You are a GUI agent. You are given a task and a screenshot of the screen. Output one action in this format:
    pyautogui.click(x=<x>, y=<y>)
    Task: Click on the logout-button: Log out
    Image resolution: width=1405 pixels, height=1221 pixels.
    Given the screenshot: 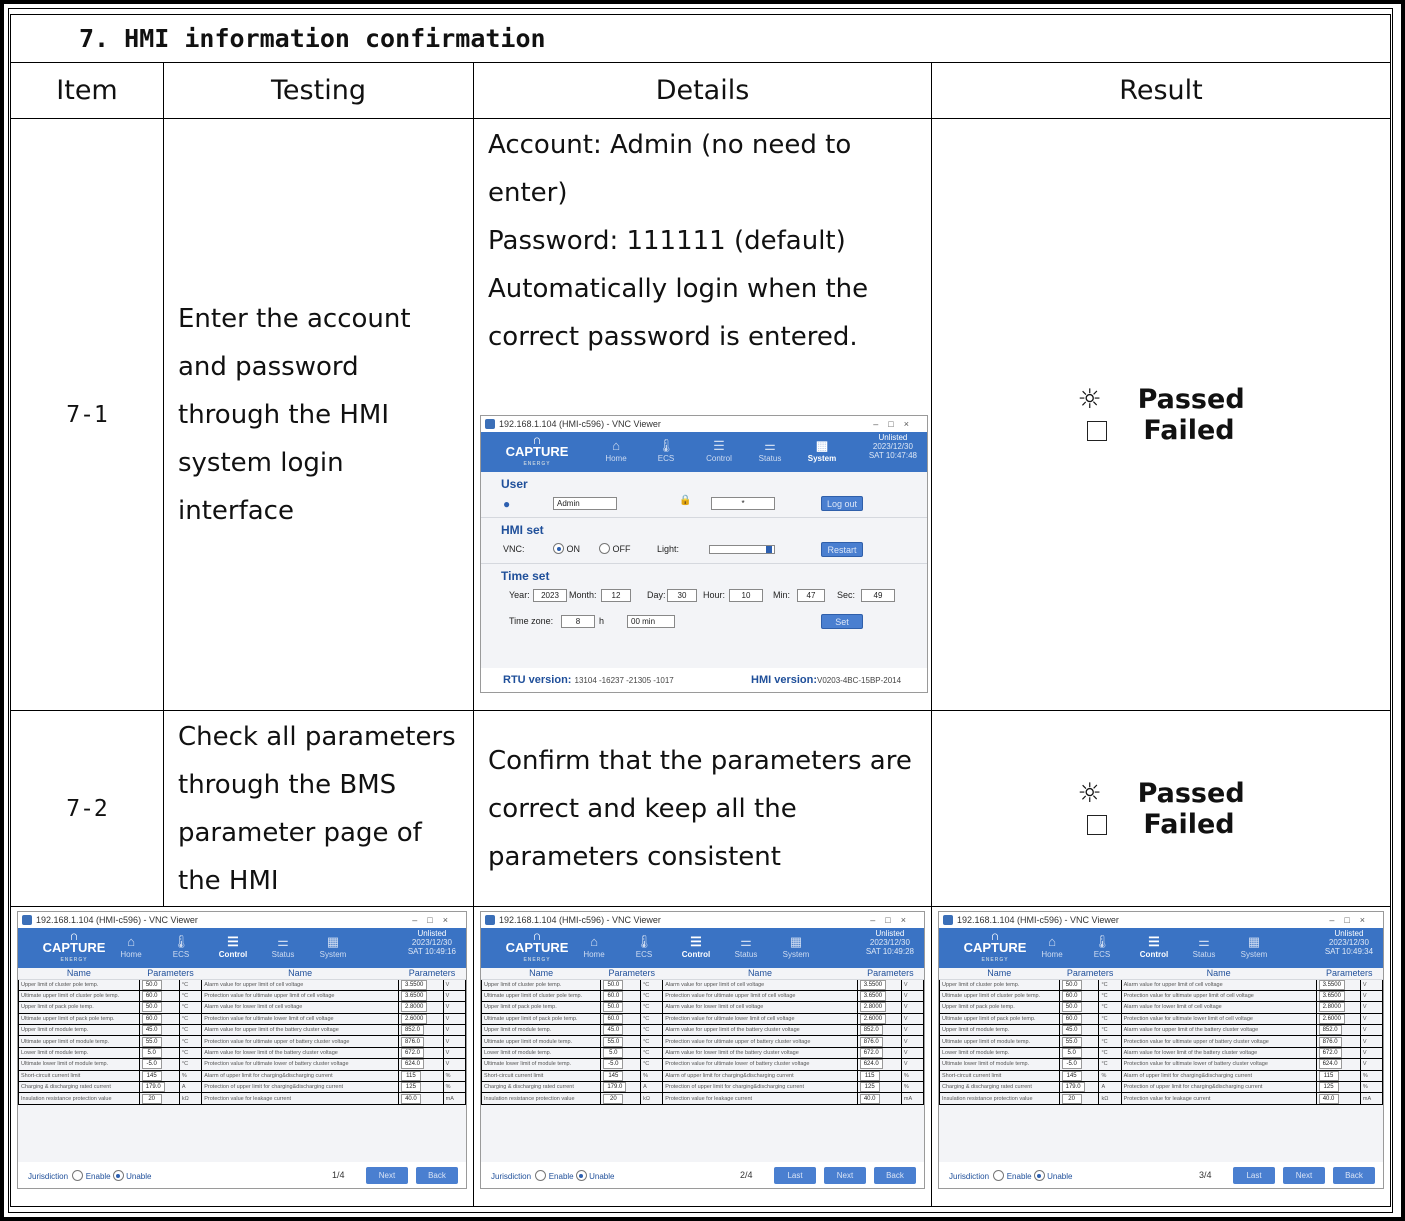 What is the action you would take?
    pyautogui.click(x=842, y=503)
    